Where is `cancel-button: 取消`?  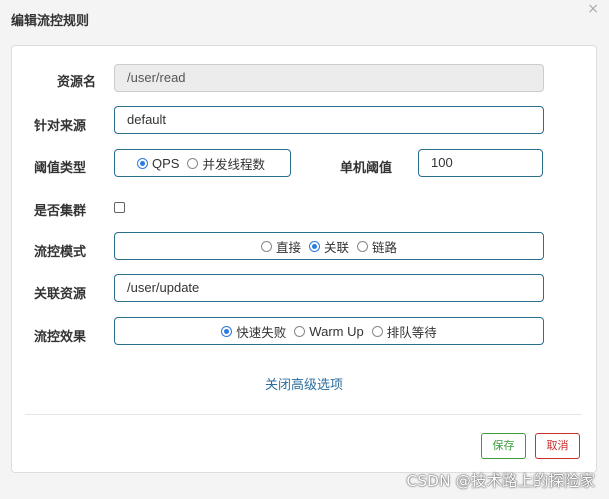
cancel-button: 取消 is located at coordinates (557, 446).